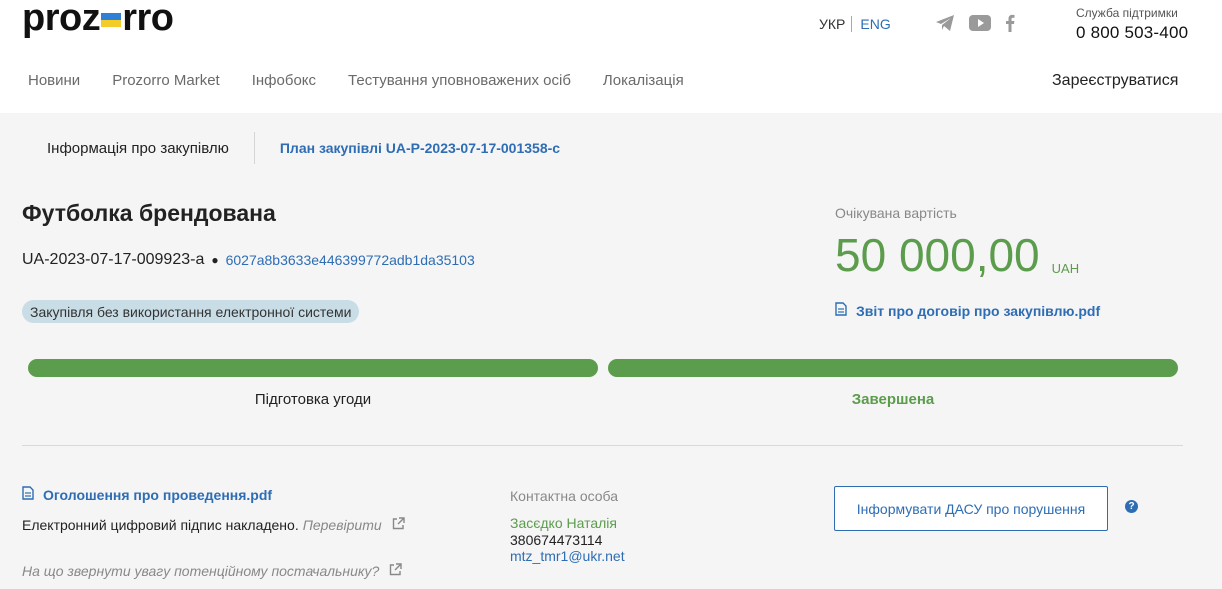  Describe the element at coordinates (1132, 33) in the screenshot. I see `support-phone: 0 800 503-400` at that location.